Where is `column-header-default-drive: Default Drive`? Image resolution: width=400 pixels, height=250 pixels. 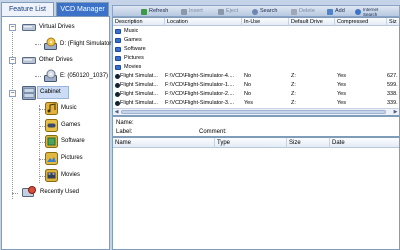 column-header-default-drive: Default Drive is located at coordinates (312, 22).